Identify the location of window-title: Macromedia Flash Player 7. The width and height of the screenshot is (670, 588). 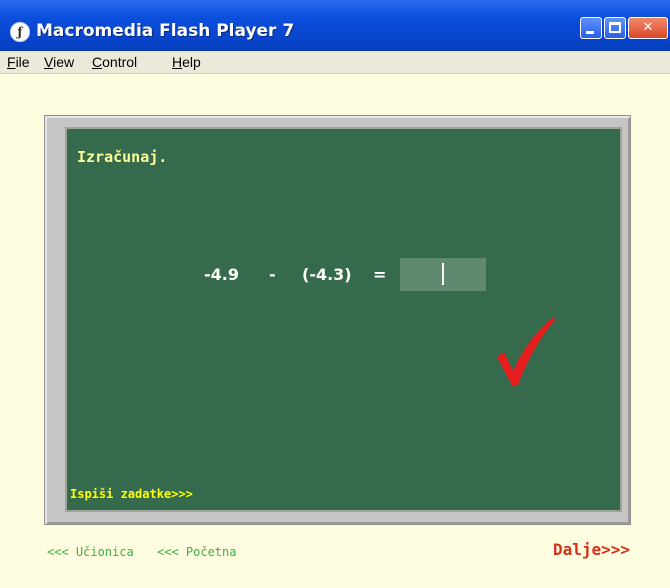
(165, 31).